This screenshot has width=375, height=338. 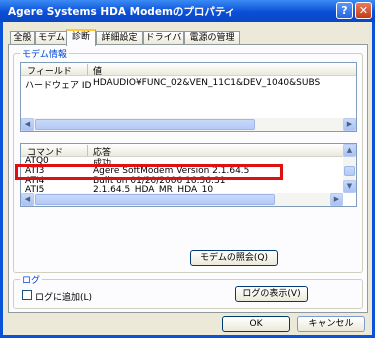 I want to click on hardware-id-value: HDAUDIO¥FUNC_02&VEN_11C1&DEV_1040&SUBS, so click(x=207, y=83).